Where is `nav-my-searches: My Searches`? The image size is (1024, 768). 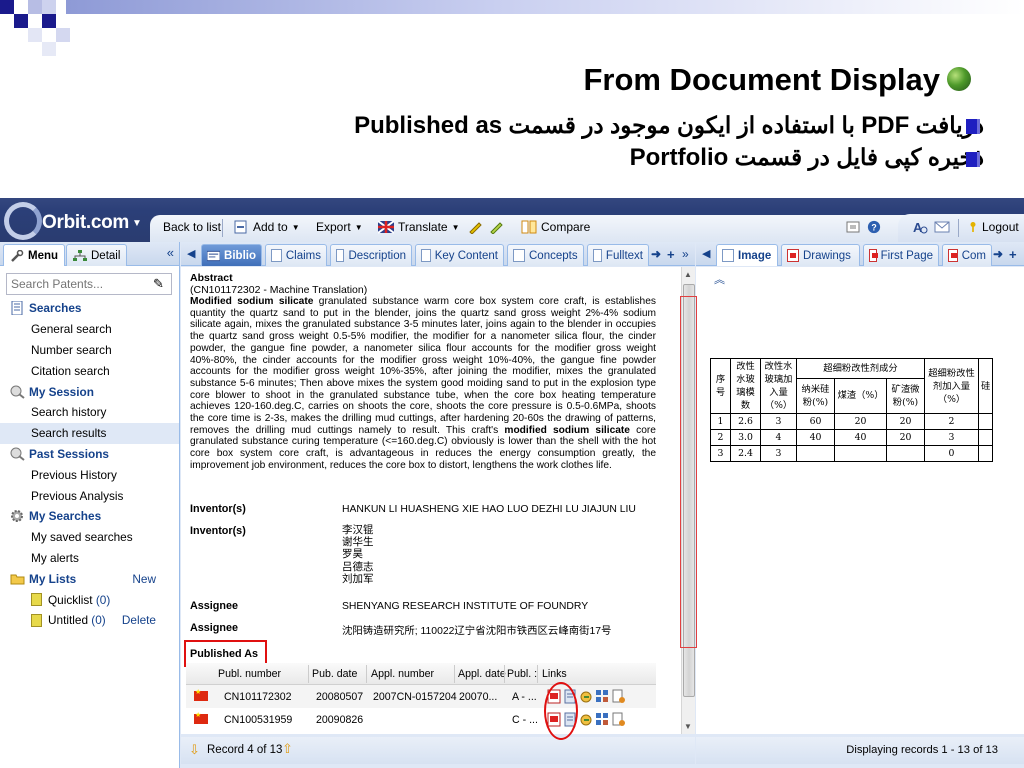
nav-my-searches: My Searches is located at coordinates (89, 516).